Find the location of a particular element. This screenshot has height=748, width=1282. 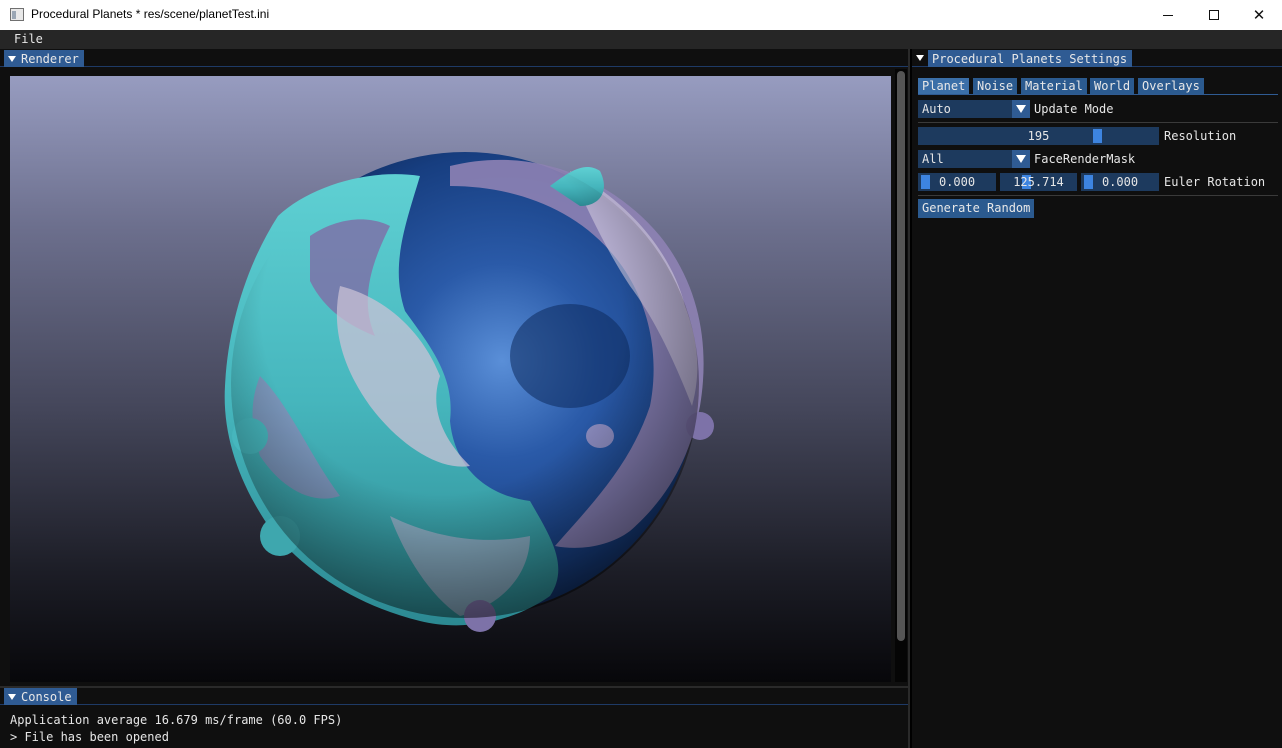

settings-tab: Procedural Planets Settings is located at coordinates (1030, 58).